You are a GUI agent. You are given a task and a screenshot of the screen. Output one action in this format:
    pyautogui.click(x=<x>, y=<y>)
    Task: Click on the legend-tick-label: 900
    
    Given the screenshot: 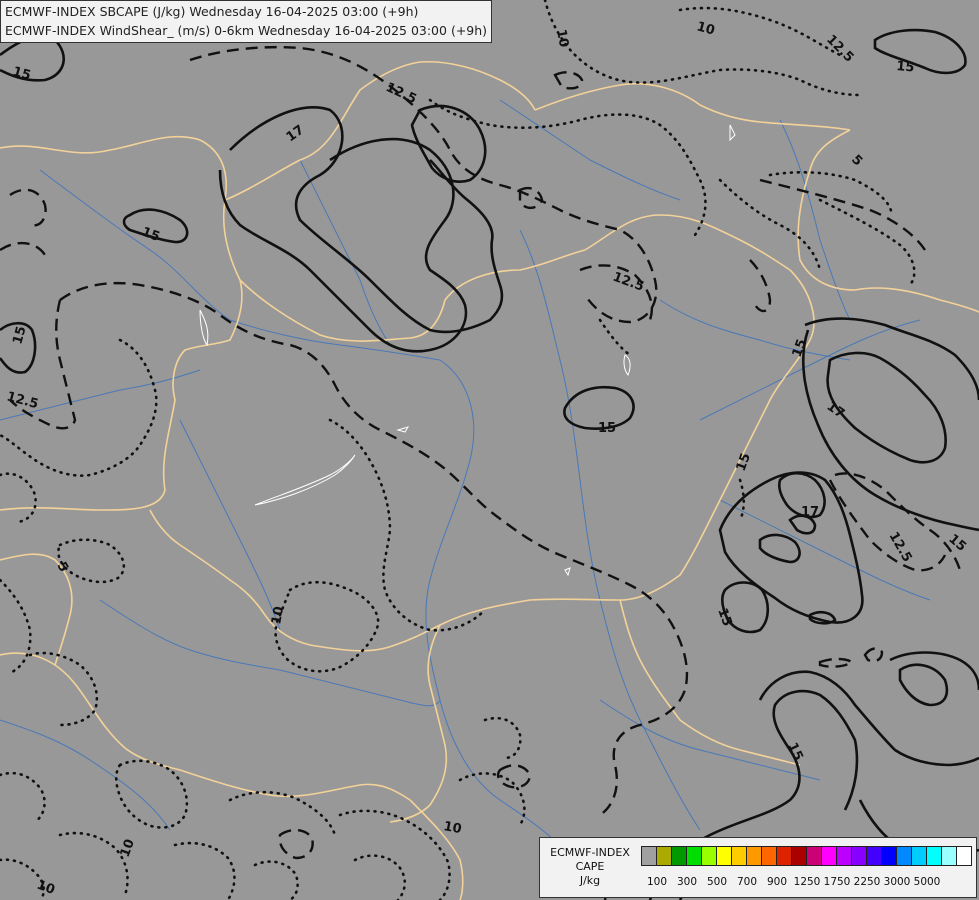 What is the action you would take?
    pyautogui.click(x=777, y=882)
    